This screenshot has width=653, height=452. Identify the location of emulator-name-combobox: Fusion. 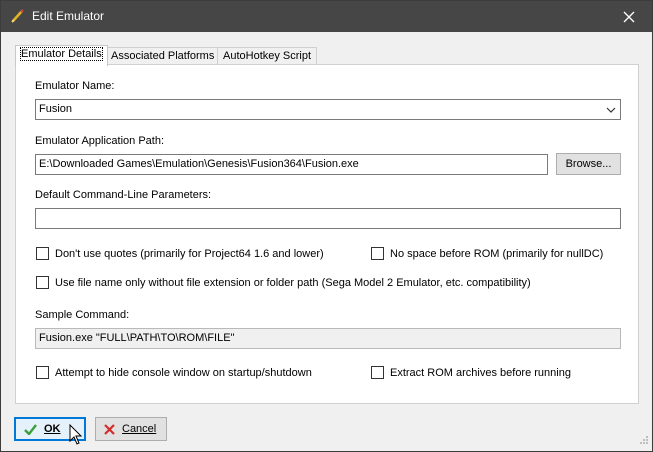
(328, 109).